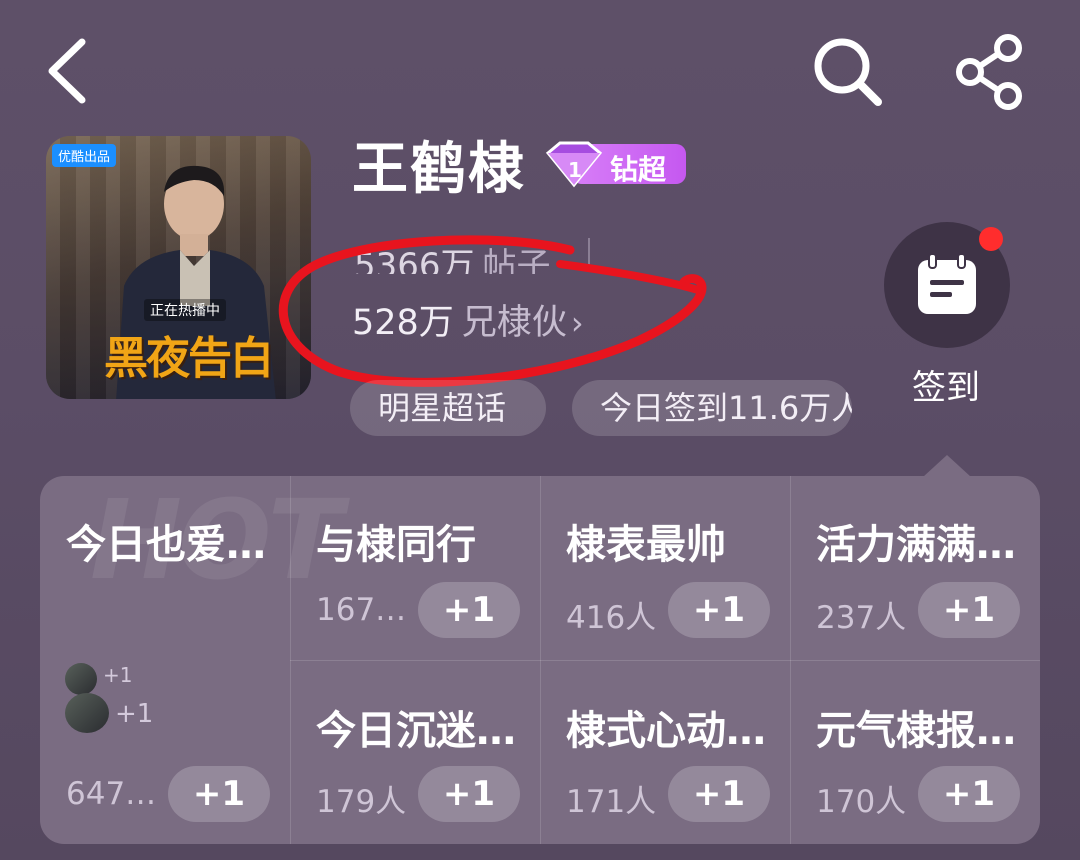 The image size is (1080, 860). I want to click on cheer-card: 棣式心动… 171人 +1, so click(665, 752).